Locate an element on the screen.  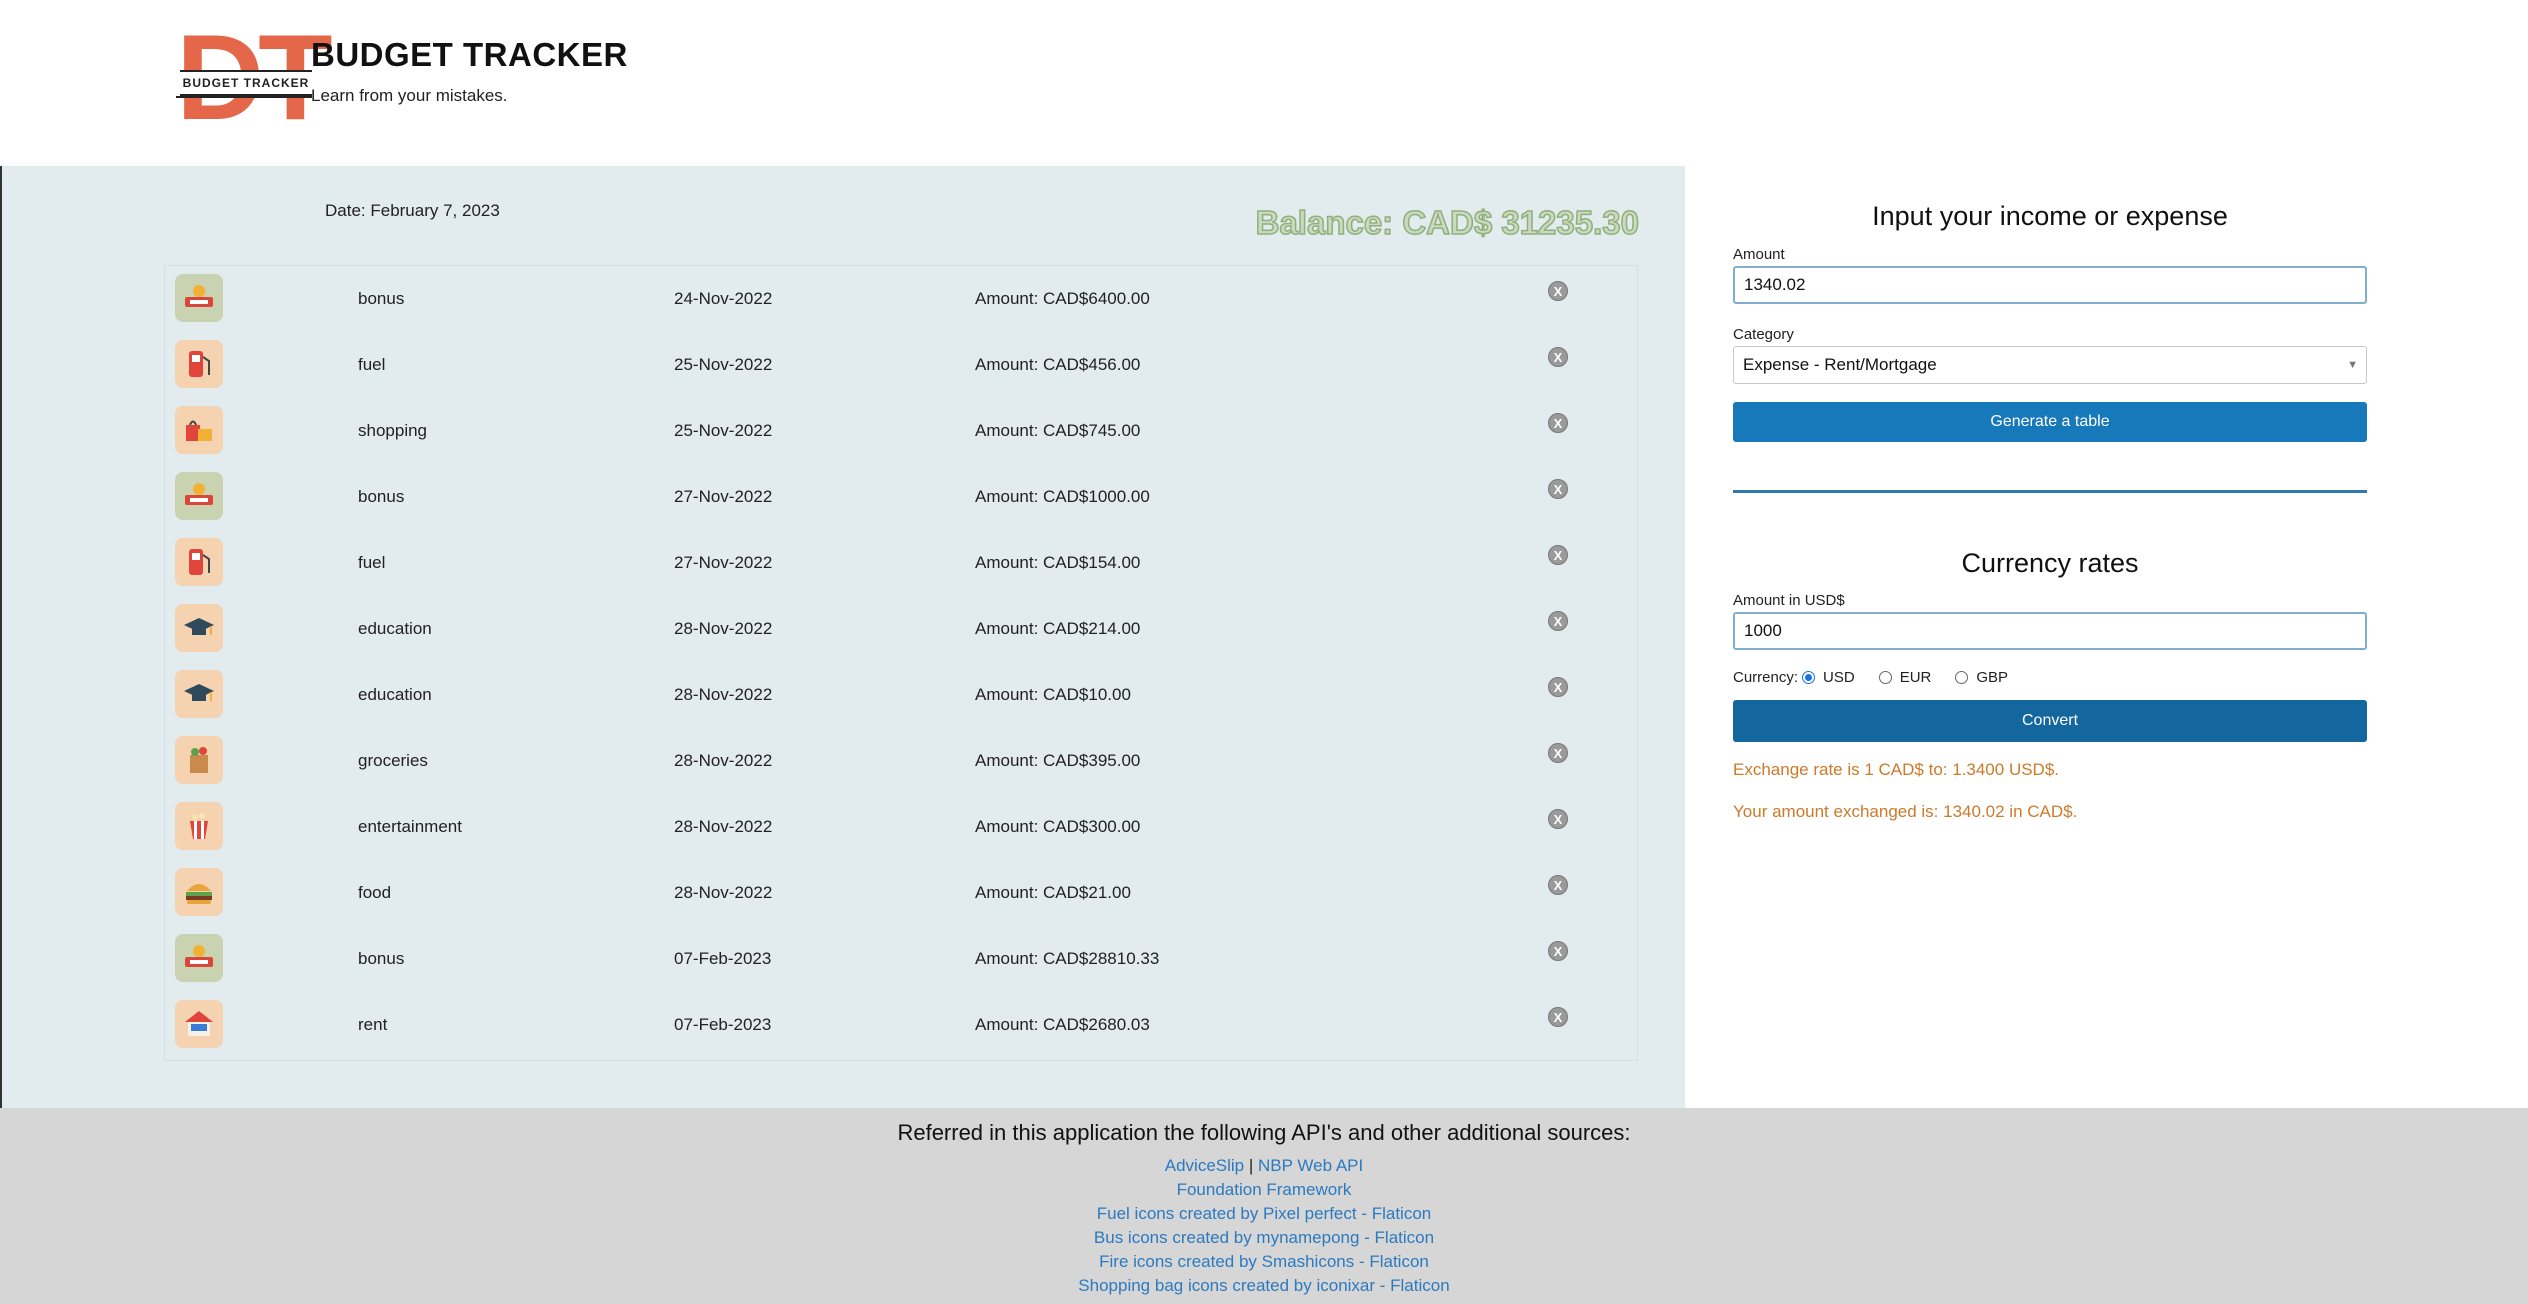
table-row: education 28-Nov-2022 Amount: CAD$214.00 X is located at coordinates (902, 629).